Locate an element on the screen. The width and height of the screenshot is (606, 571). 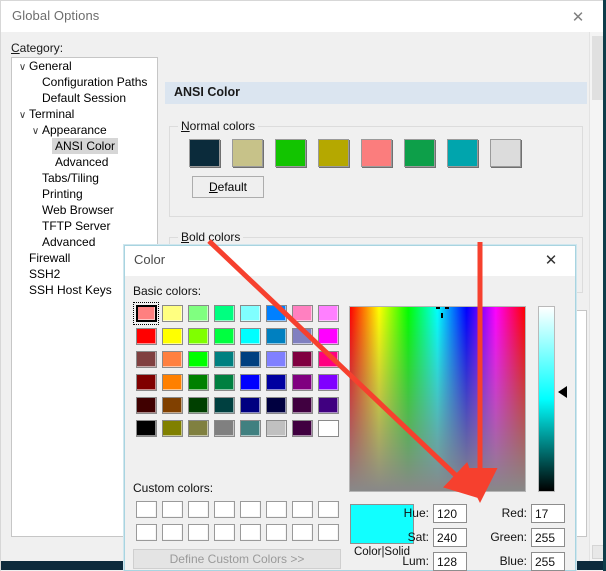
luminance-slider-handle is located at coordinates (562, 392).